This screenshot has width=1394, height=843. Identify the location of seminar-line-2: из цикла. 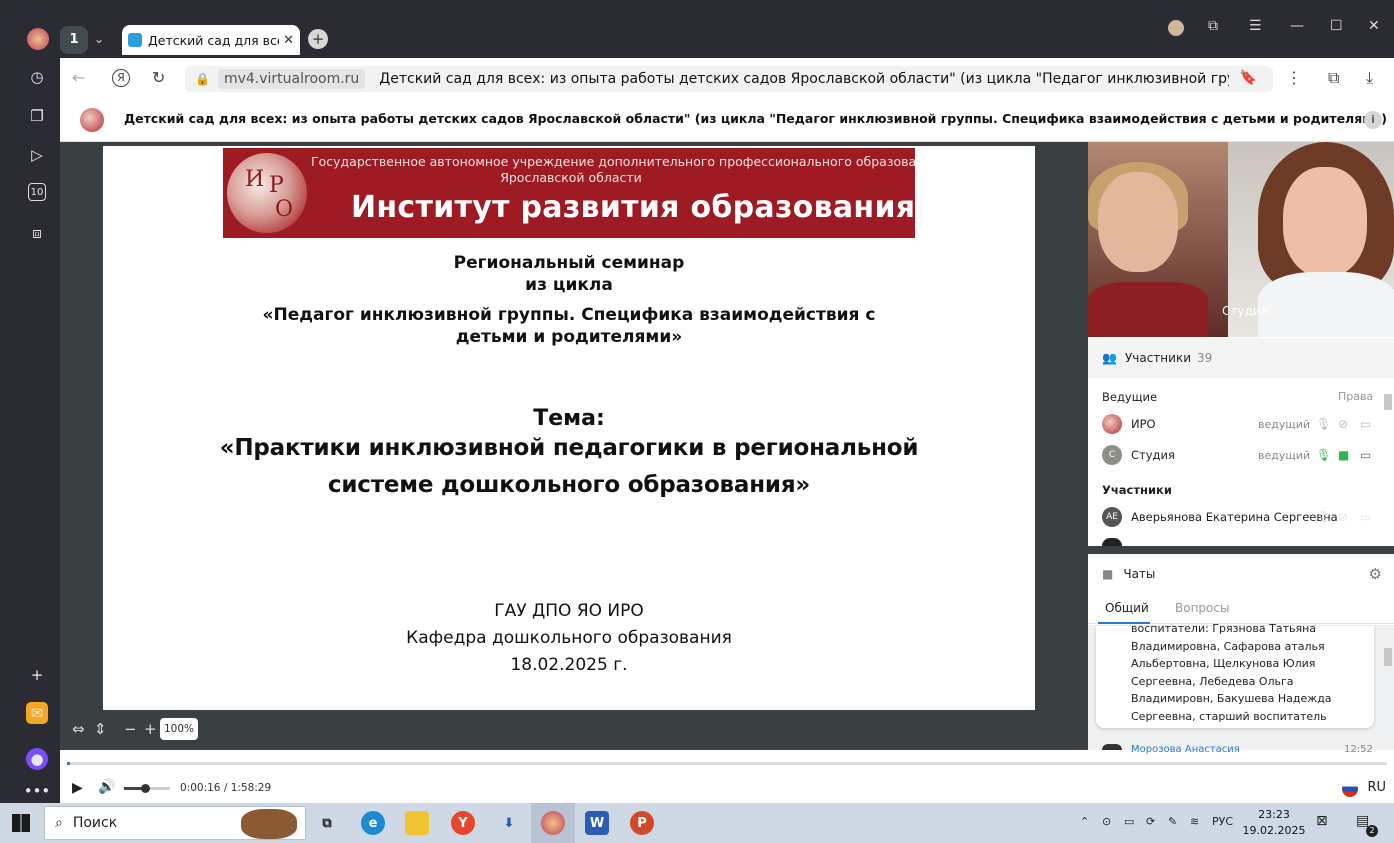
(569, 285).